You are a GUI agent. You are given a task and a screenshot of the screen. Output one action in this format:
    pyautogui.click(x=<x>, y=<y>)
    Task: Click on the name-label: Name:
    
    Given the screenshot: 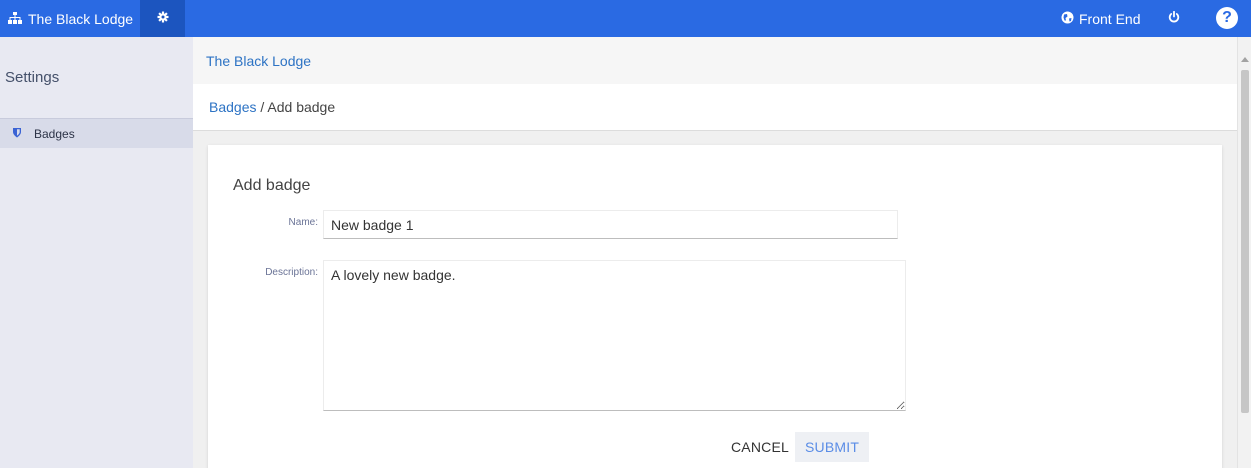 What is the action you would take?
    pyautogui.click(x=303, y=222)
    